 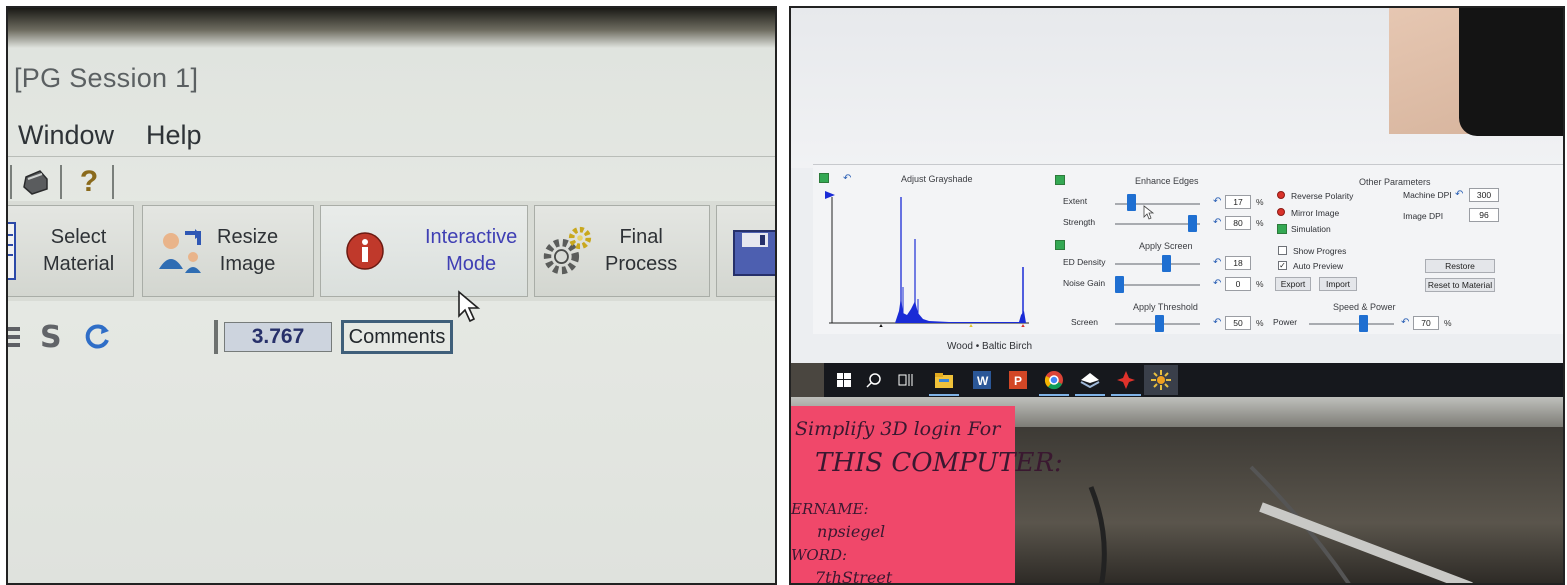 I want to click on show-progress-checkbox, so click(x=1282, y=250).